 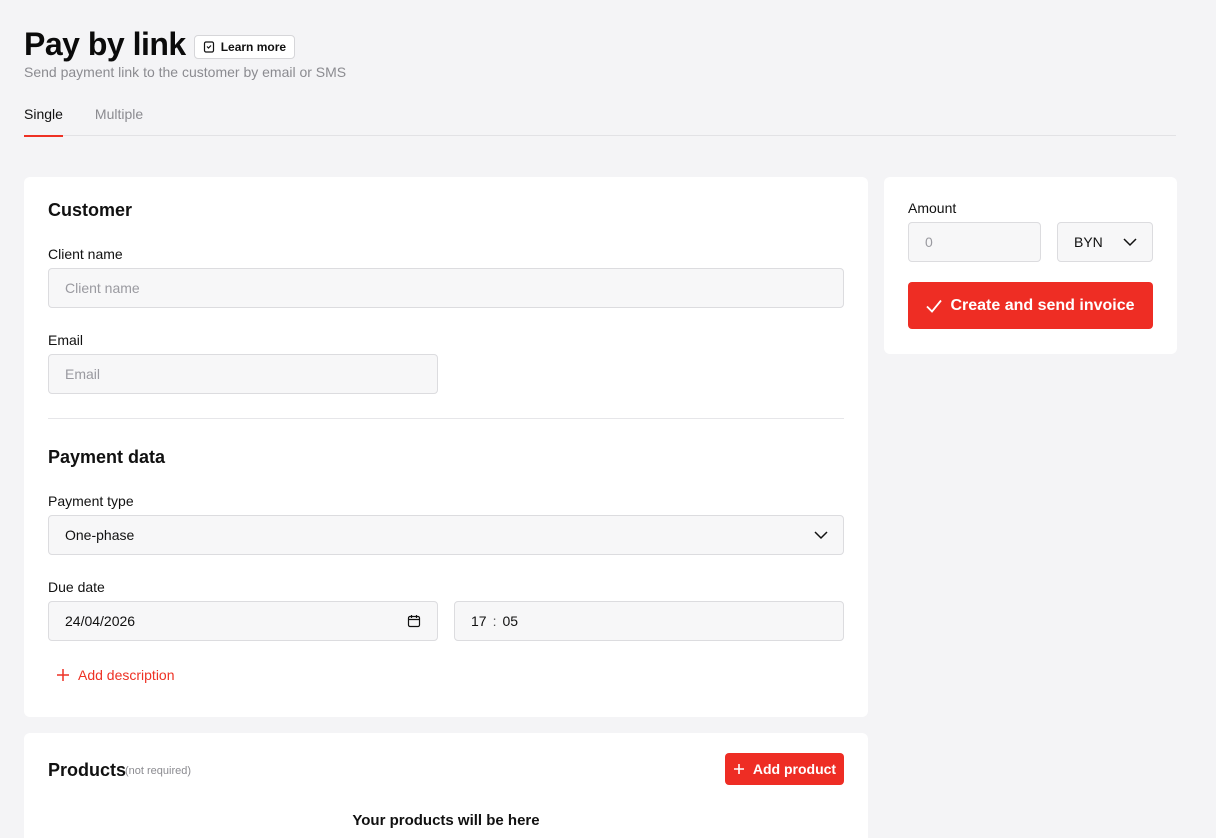 I want to click on learn-more-button: Learn more, so click(x=244, y=46).